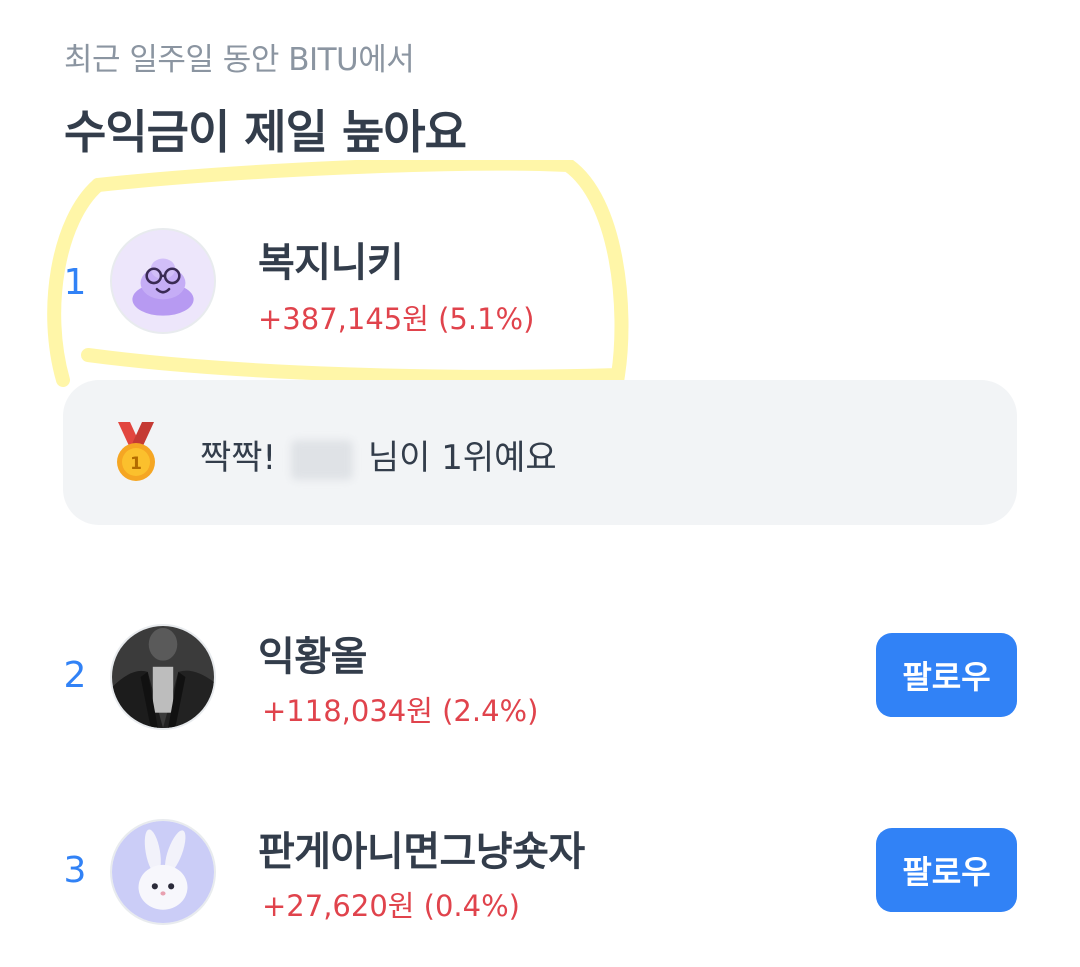  What do you see at coordinates (540, 268) in the screenshot?
I see `ranking-row-1: 1 복지니키 +387,145원 (5.1%)` at bounding box center [540, 268].